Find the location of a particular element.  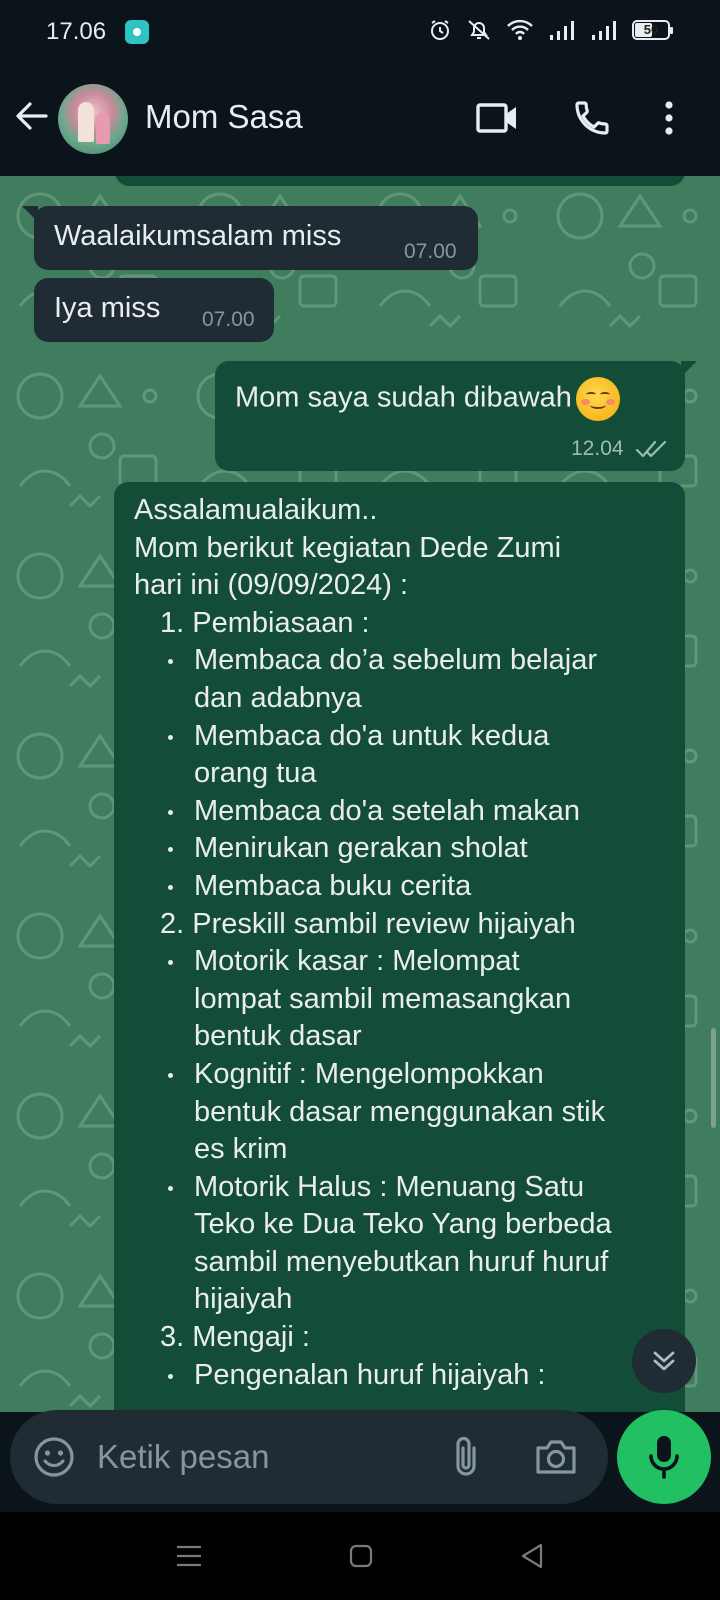

bullet-item: Membaca do’a sebelum belajar is located at coordinates (404, 661).